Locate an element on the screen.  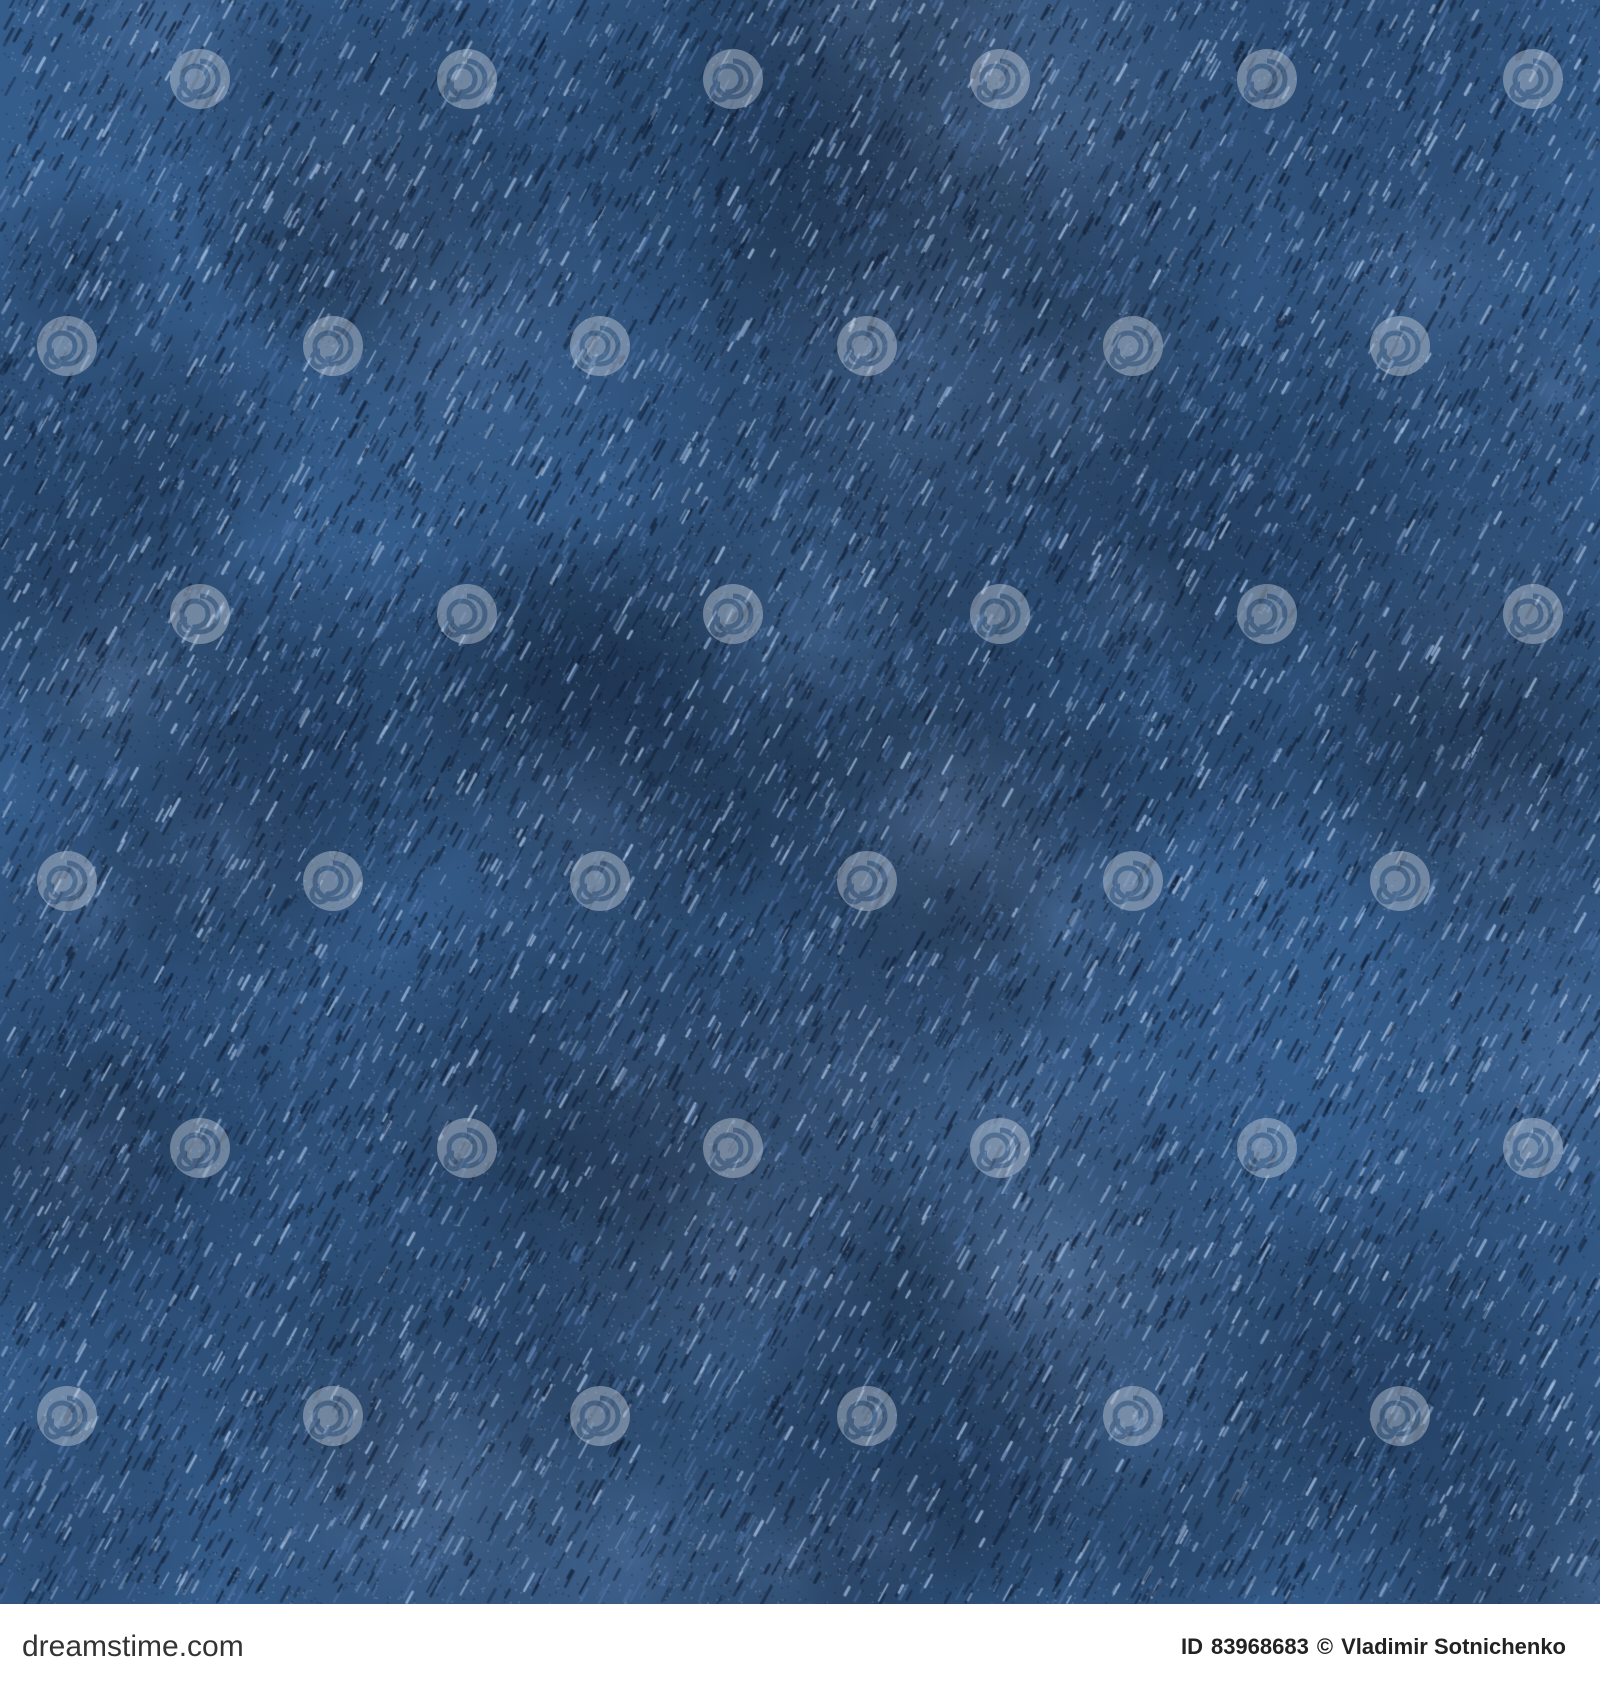
dreamstime-logo-icon: dreamstime.com is located at coordinates (133, 1646).